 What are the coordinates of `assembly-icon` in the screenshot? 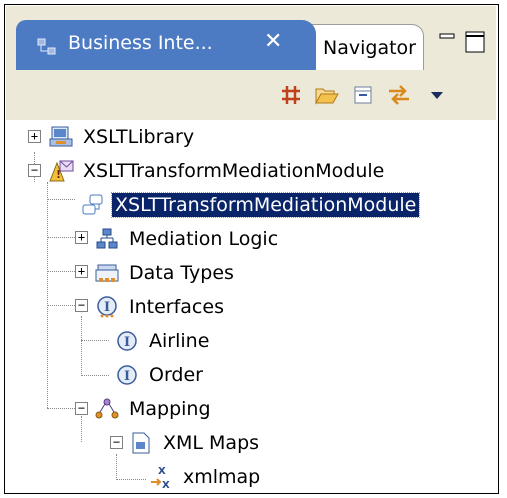 It's located at (93, 205).